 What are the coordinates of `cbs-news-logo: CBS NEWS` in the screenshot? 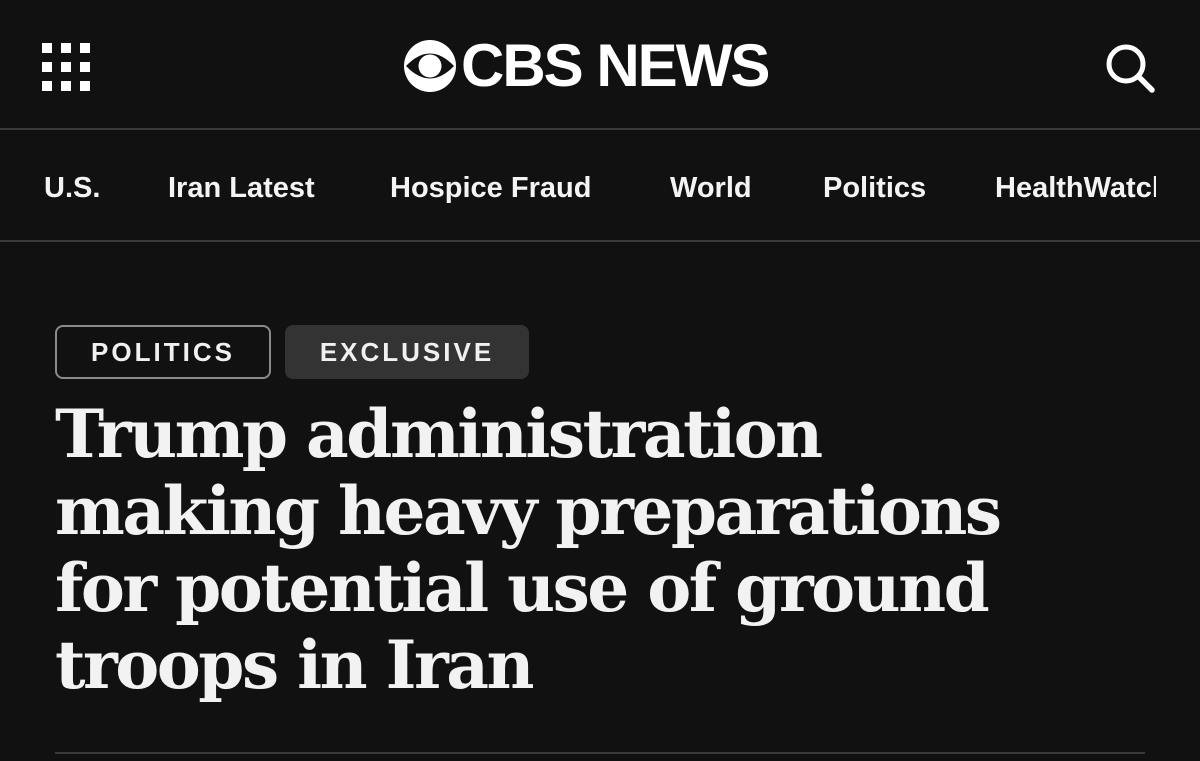 It's located at (586, 65).